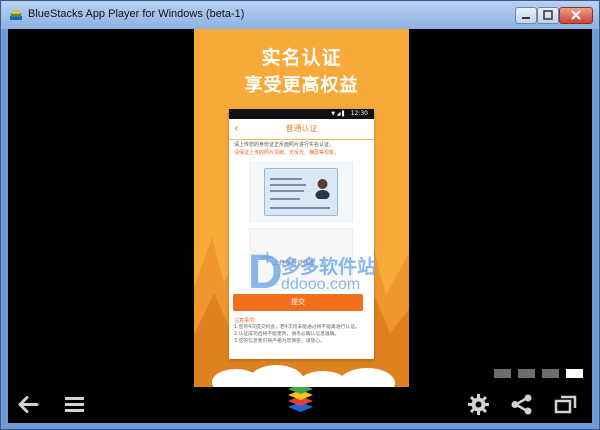 The image size is (600, 430). I want to click on headline-primary: 实名认证, so click(301, 58).